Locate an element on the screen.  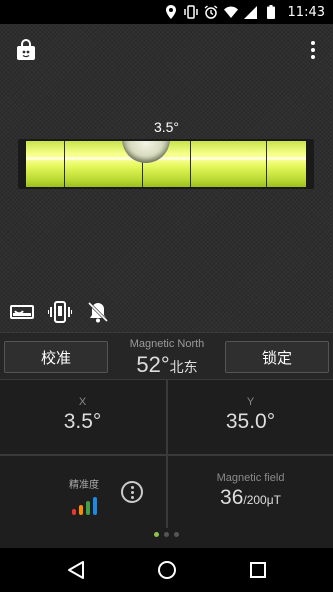
accuracy-cell: 精准度 is located at coordinates (82, 493).